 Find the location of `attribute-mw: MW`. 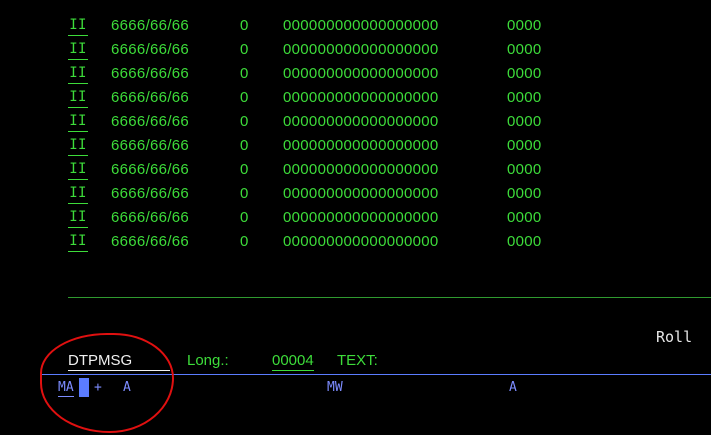

attribute-mw: MW is located at coordinates (335, 387).